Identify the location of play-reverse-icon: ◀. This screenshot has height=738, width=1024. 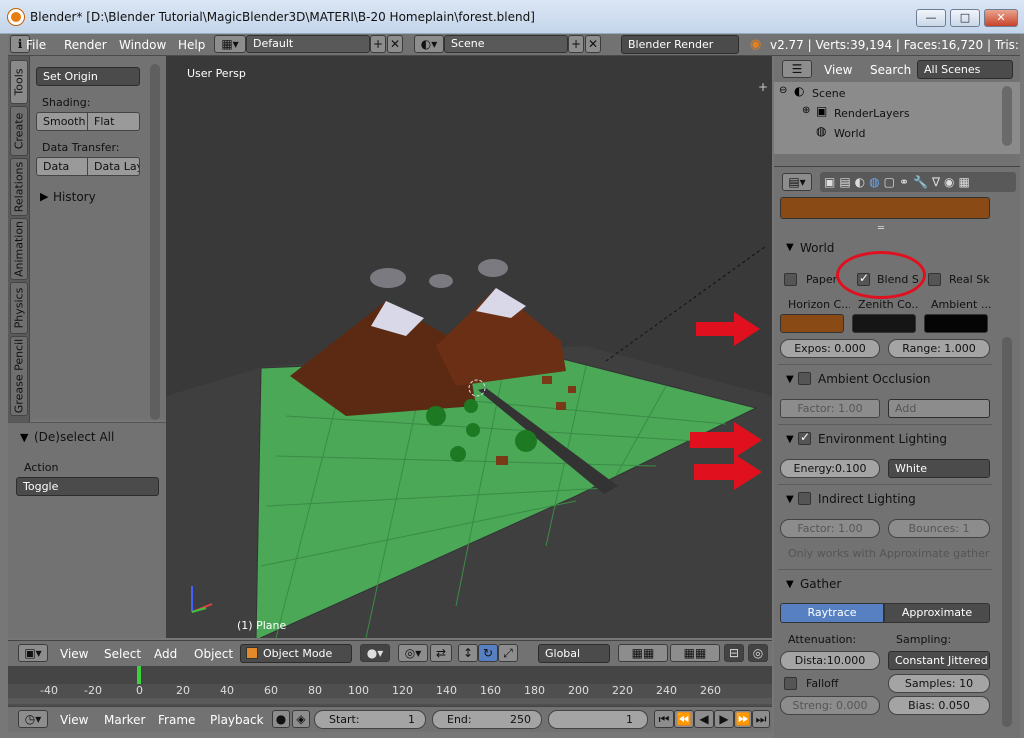
(704, 719).